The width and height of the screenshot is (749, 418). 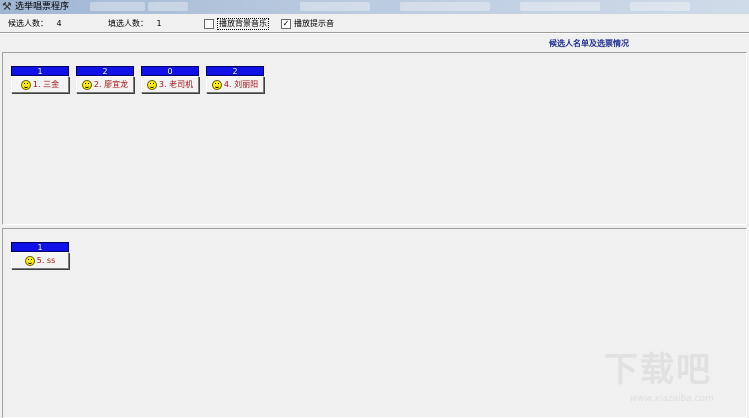 I want to click on tools-icon: ⚒, so click(x=7, y=6).